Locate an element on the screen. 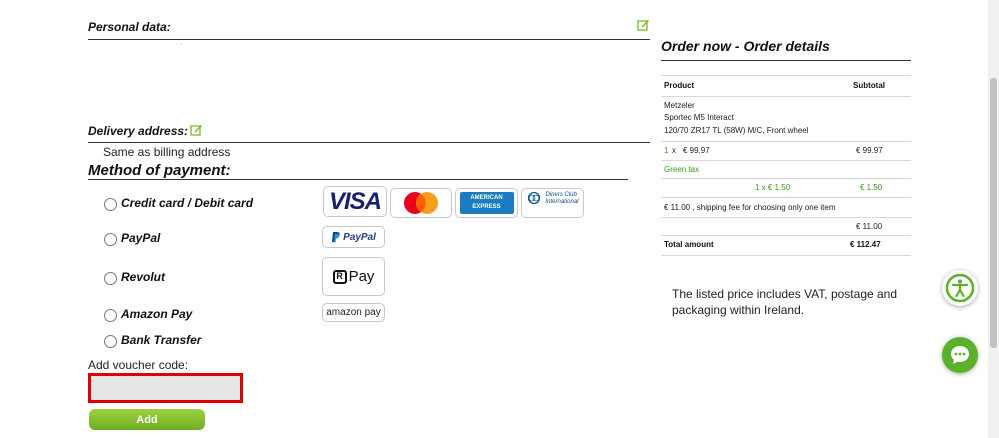 Image resolution: width=999 pixels, height=438 pixels. table-bottom-border is located at coordinates (786, 255).